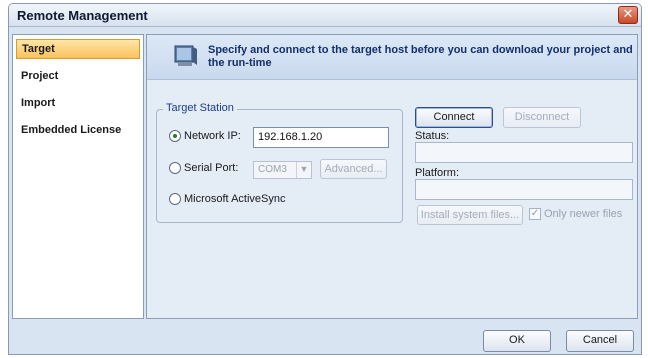 This screenshot has height=358, width=648. Describe the element at coordinates (82, 15) in the screenshot. I see `window-title: Remote Management` at that location.